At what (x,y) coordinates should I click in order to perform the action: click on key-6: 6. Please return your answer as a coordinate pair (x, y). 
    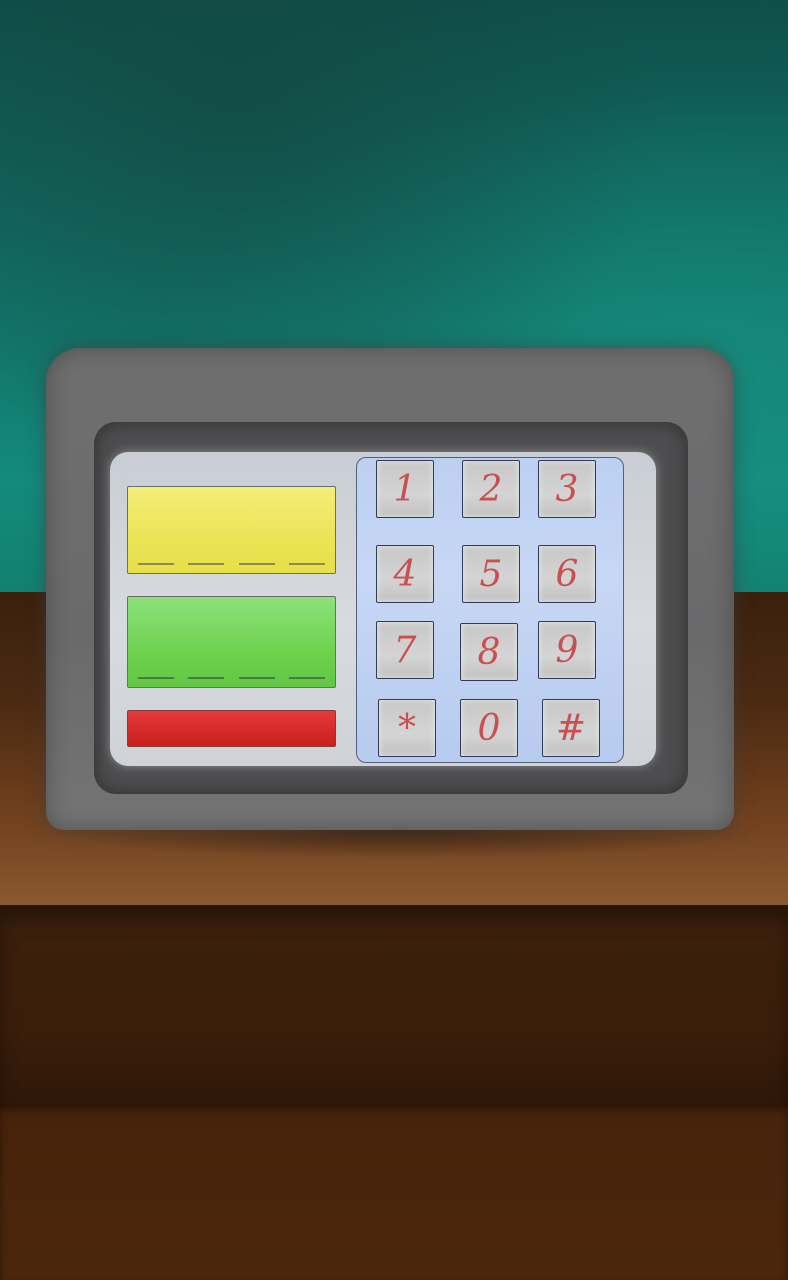
    Looking at the image, I should click on (567, 574).